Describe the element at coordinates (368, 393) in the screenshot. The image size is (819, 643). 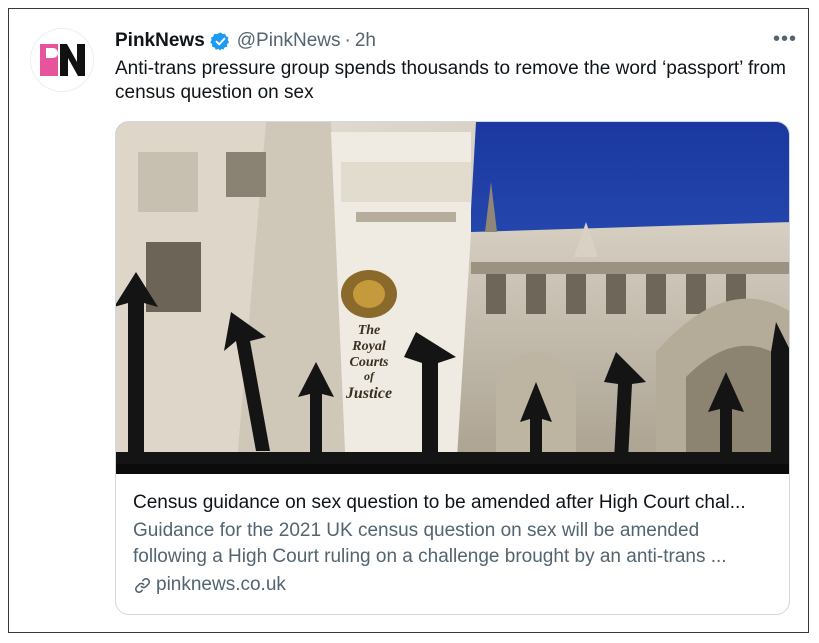
I see `svg-text: Justice` at that location.